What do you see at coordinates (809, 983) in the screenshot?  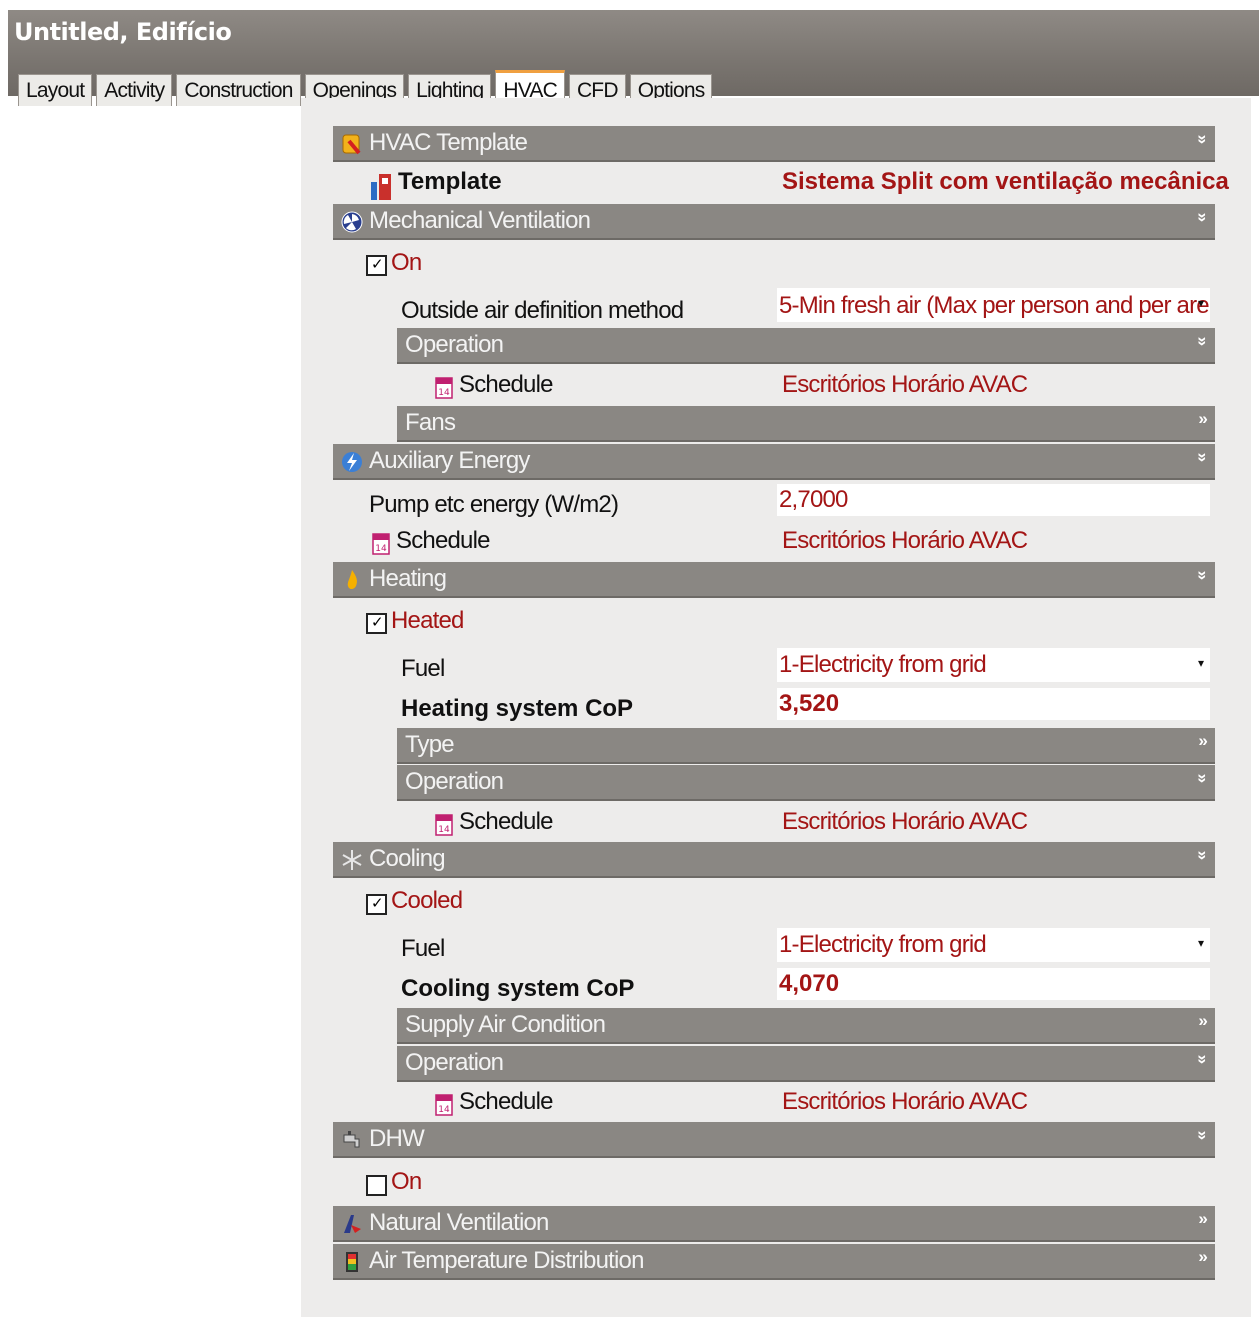 I see `cooling-cop-value: 4,070` at bounding box center [809, 983].